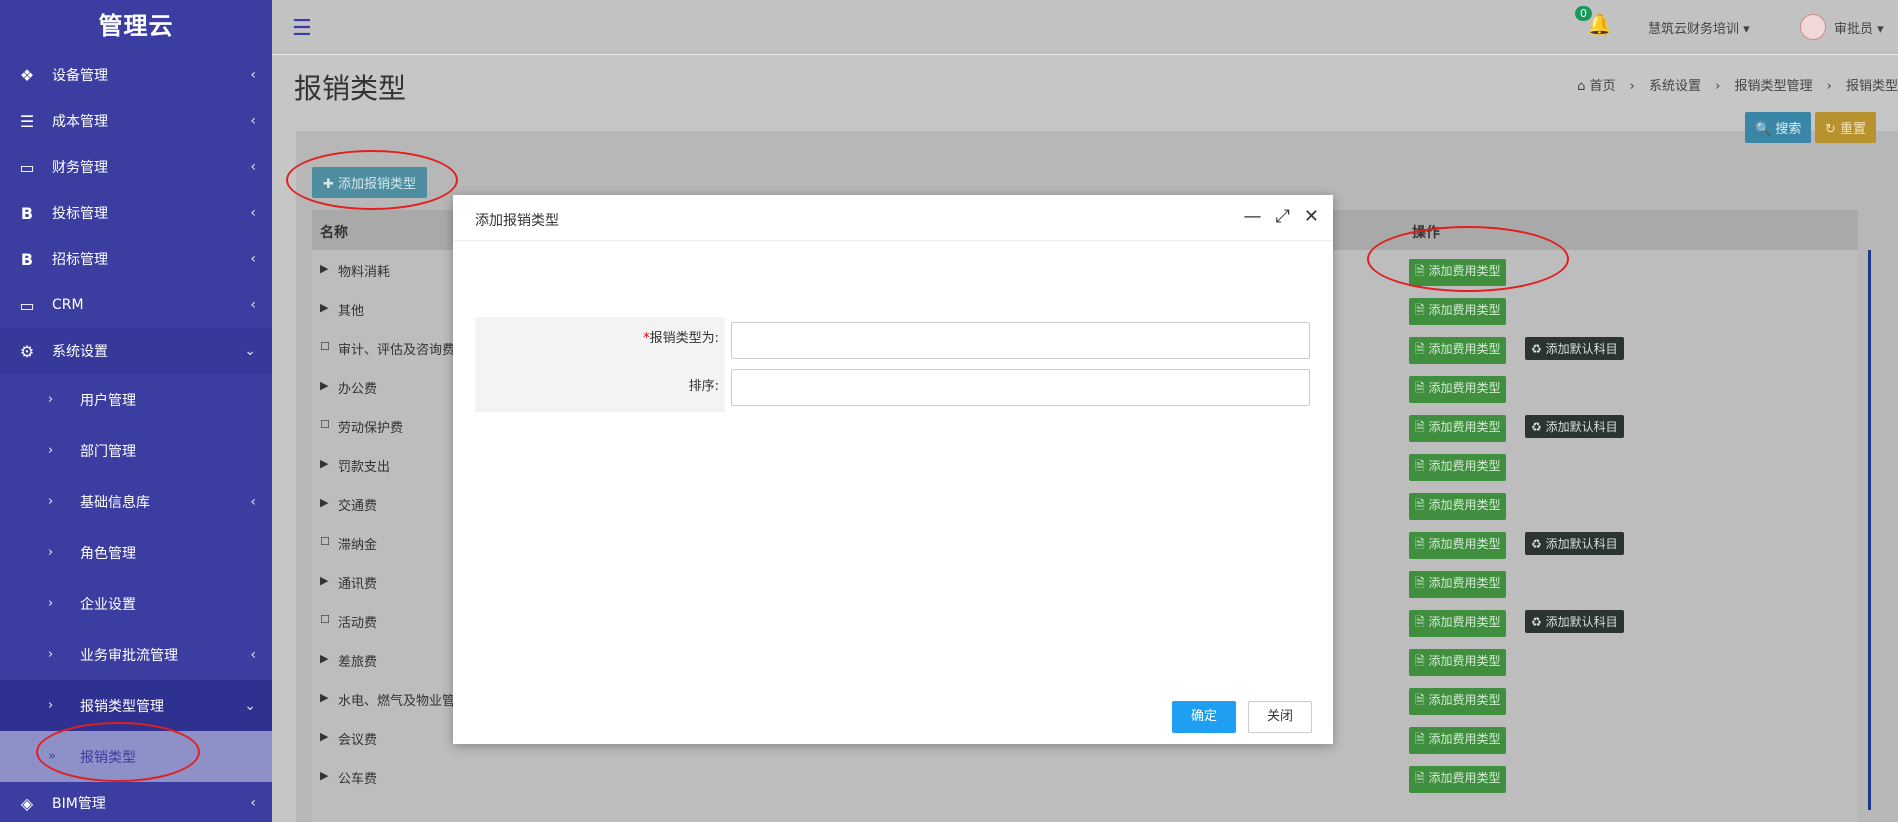 Image resolution: width=1898 pixels, height=822 pixels. Describe the element at coordinates (27, 75) in the screenshot. I see `cubes-icon: ❖` at that location.